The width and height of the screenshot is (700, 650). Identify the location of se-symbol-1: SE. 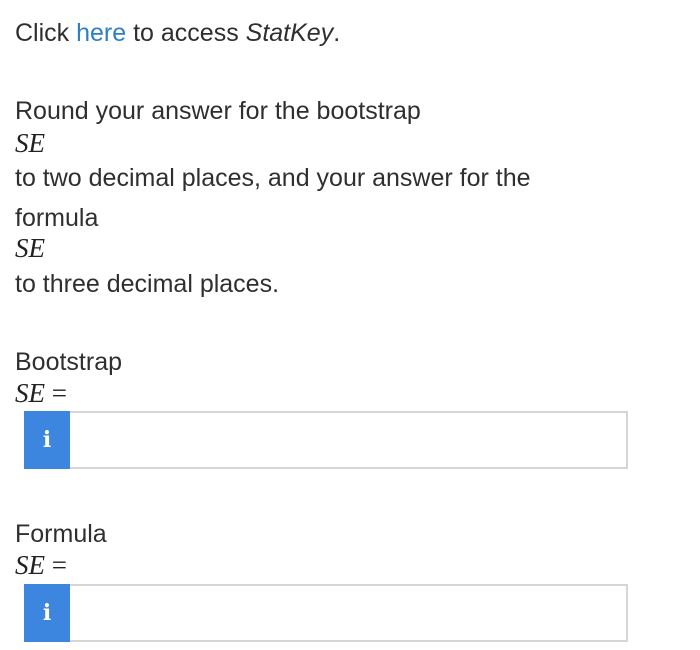
(30, 143).